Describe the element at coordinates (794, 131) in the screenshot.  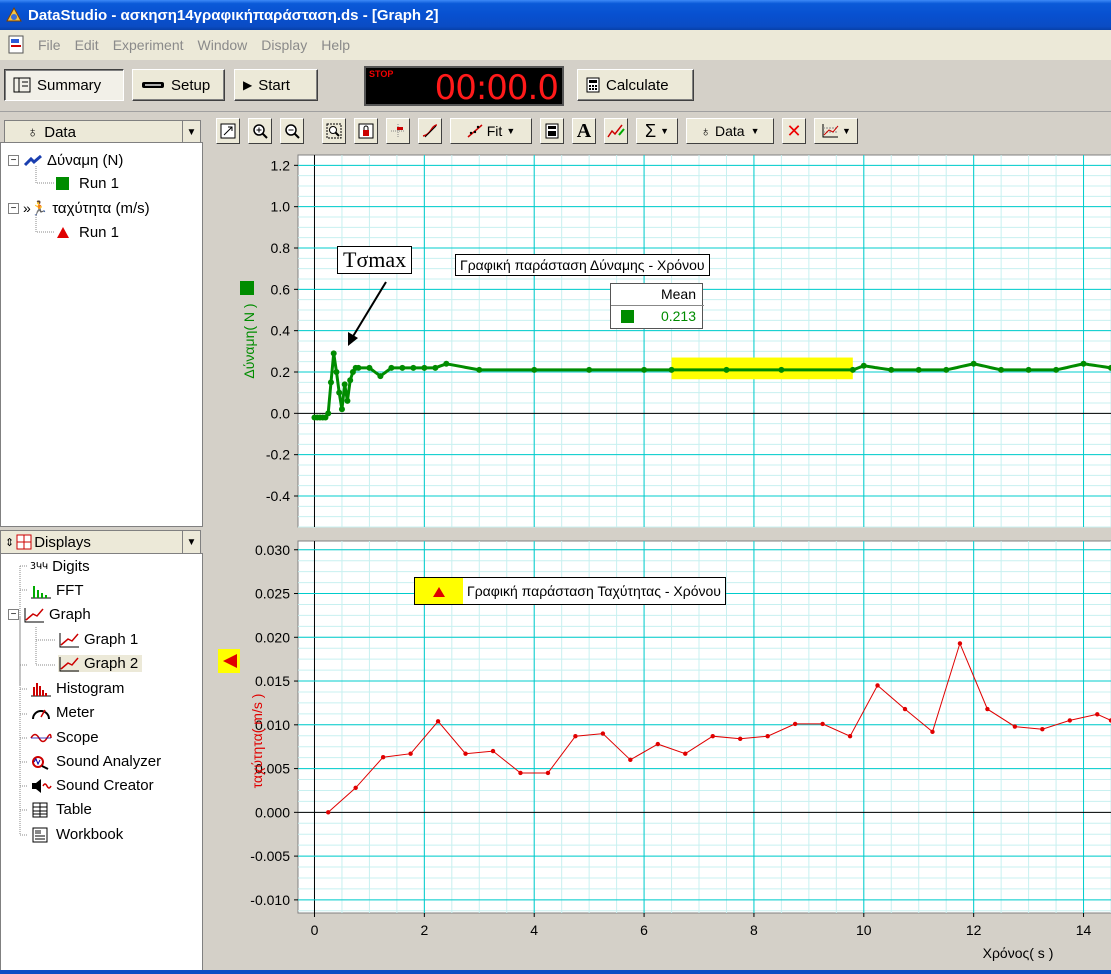
I see `delete-button: ✕` at that location.